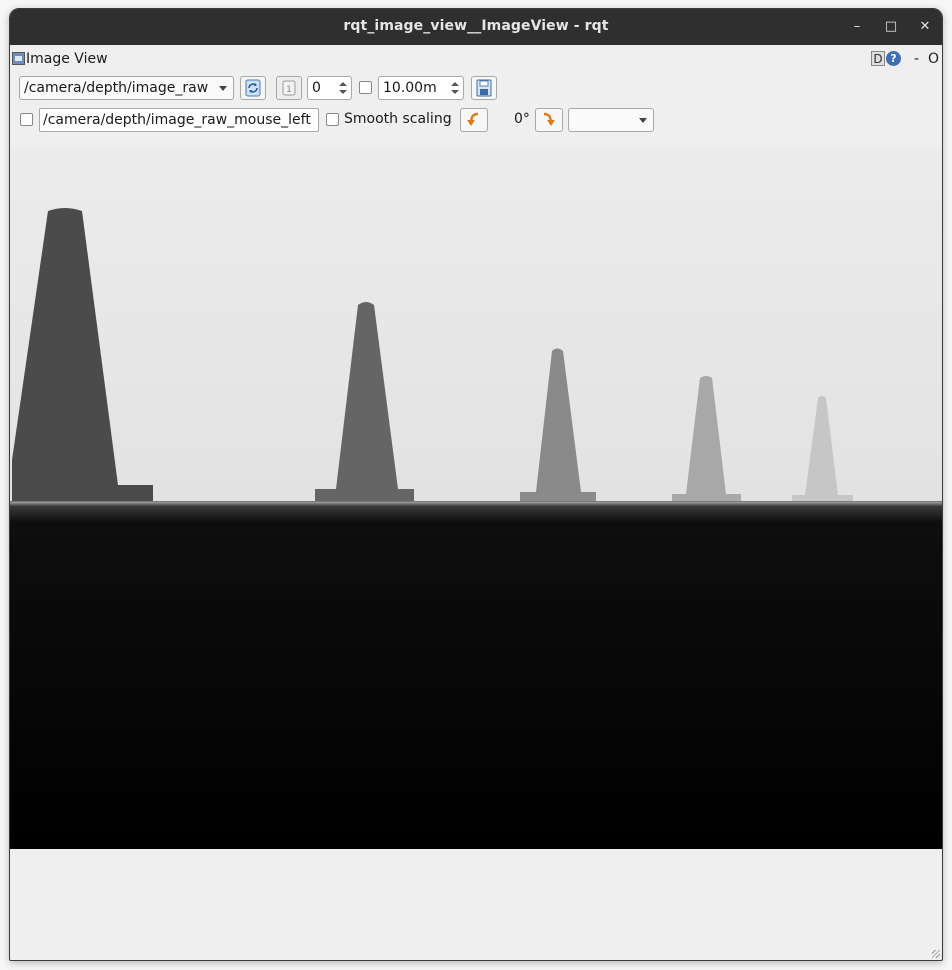 The image size is (952, 970). Describe the element at coordinates (933, 59) in the screenshot. I see `close-panel-button: O` at that location.